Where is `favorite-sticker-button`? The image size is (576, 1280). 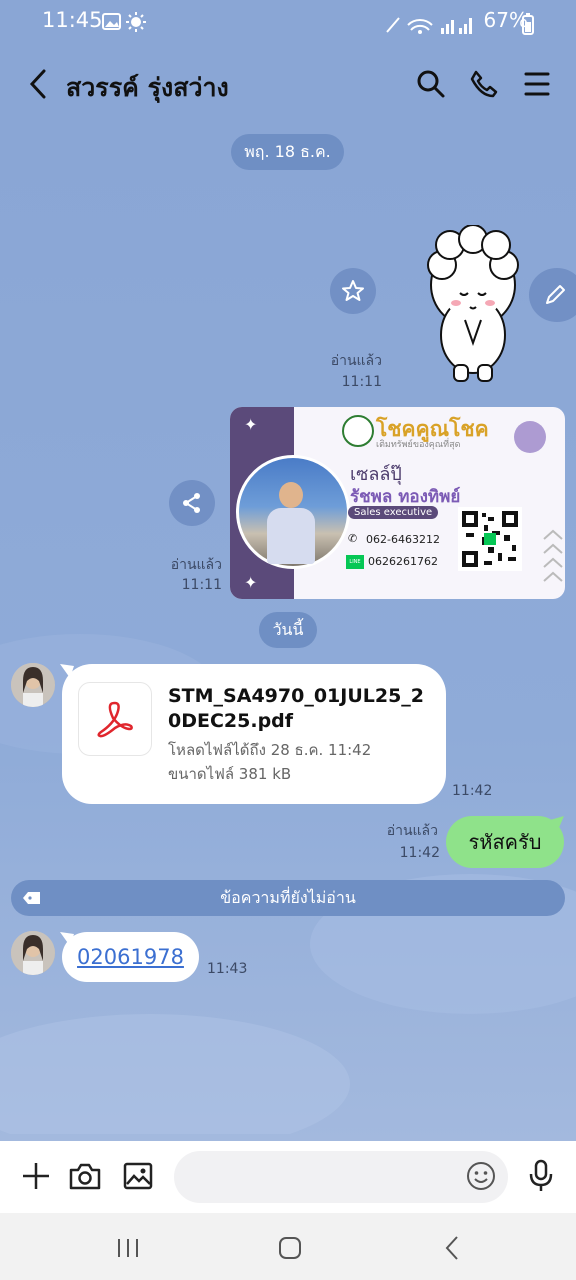 favorite-sticker-button is located at coordinates (353, 291).